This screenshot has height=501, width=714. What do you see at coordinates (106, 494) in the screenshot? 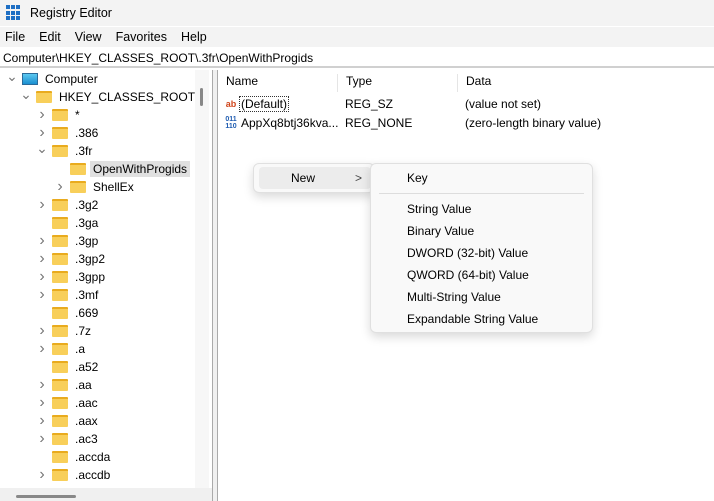
I see `tree-horizontal-scrollbar` at bounding box center [106, 494].